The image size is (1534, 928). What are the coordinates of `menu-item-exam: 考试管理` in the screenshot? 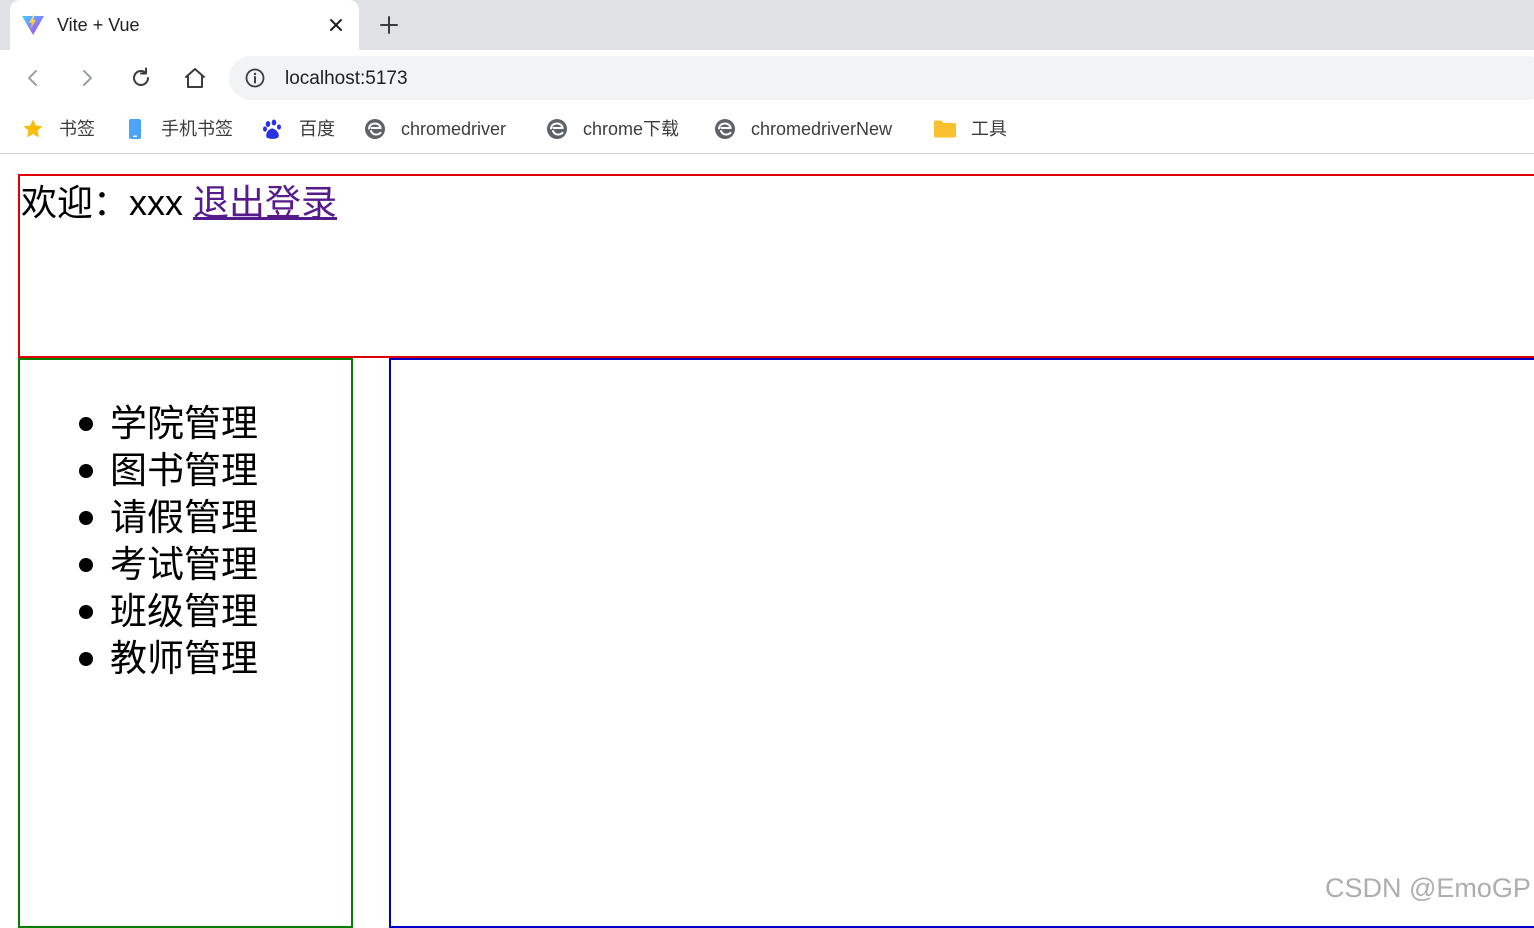 It's located at (139, 564).